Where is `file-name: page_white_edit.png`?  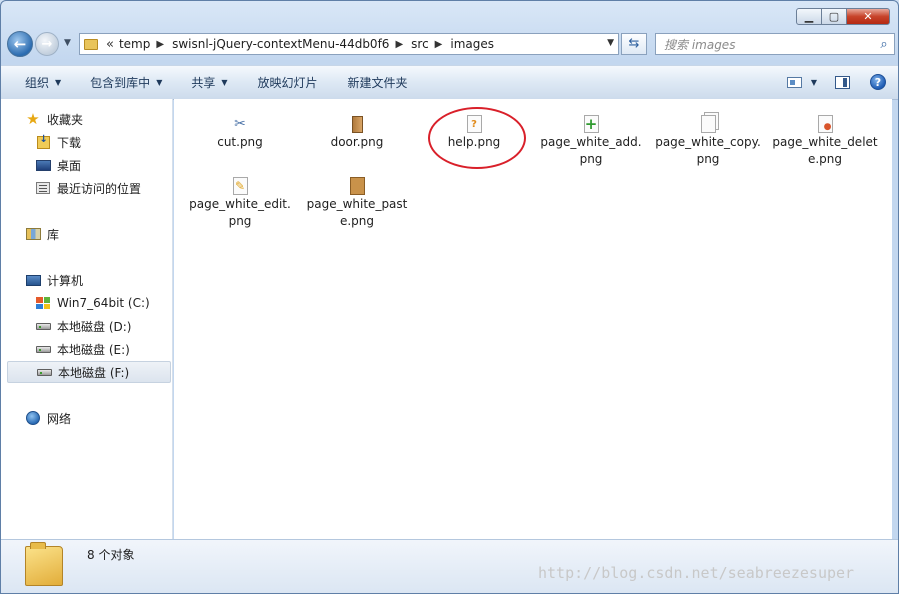 file-name: page_white_edit.png is located at coordinates (240, 212).